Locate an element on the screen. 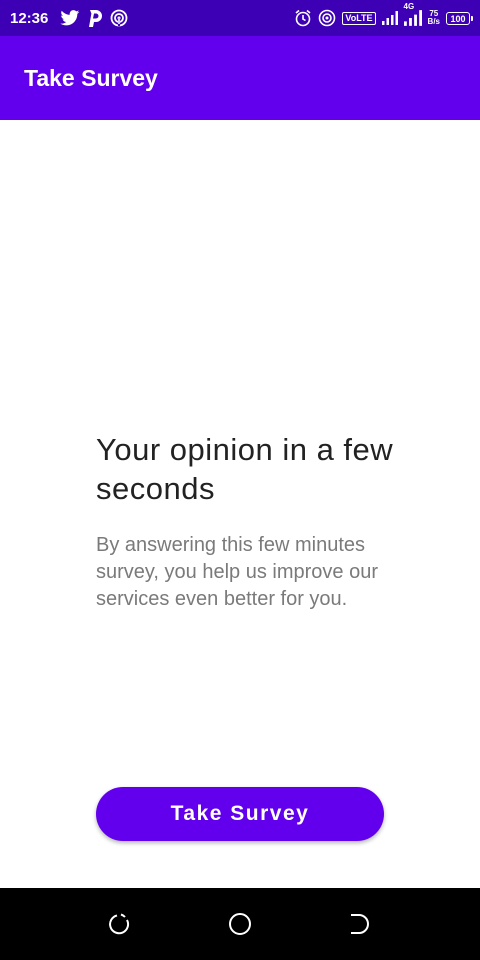 The height and width of the screenshot is (960, 480). recents-icon is located at coordinates (120, 924).